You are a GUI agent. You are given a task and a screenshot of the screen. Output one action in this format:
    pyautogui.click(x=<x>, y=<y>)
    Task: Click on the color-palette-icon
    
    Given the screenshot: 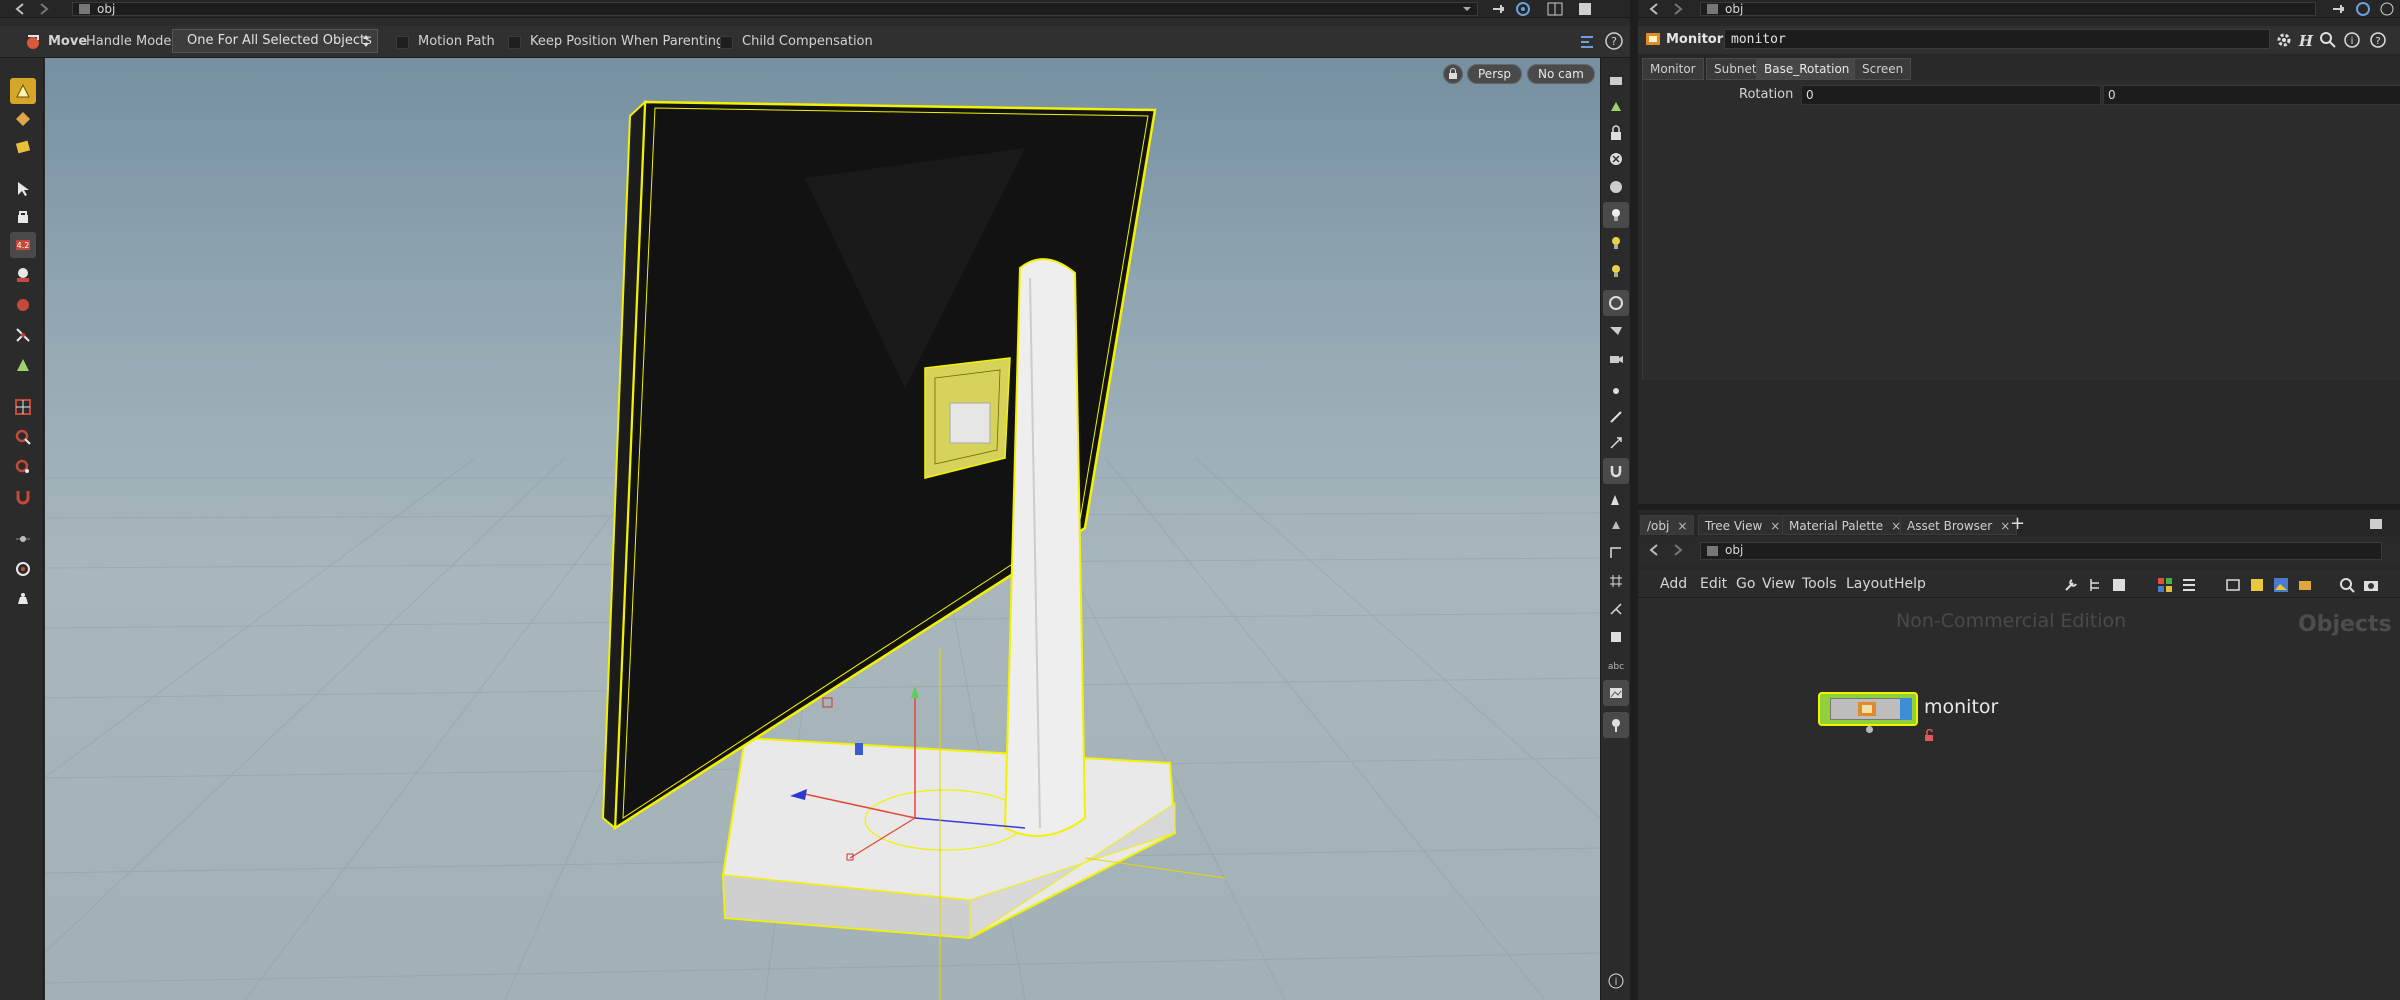 What is the action you would take?
    pyautogui.click(x=2165, y=585)
    